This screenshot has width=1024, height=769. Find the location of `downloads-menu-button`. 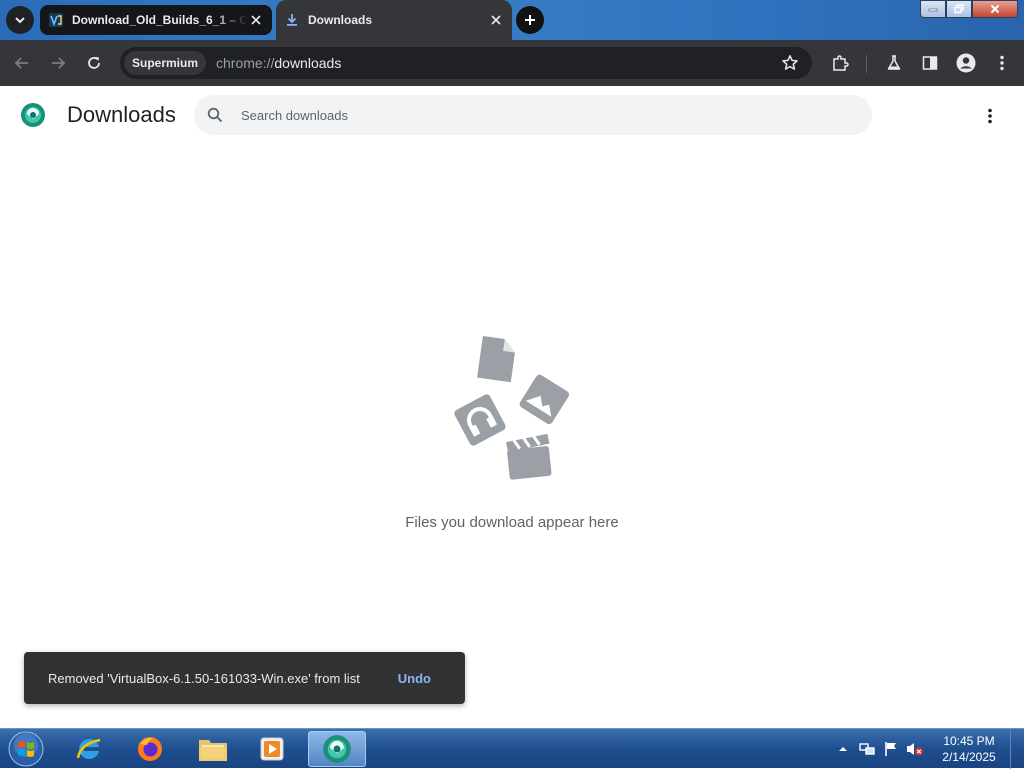

downloads-menu-button is located at coordinates (990, 116).